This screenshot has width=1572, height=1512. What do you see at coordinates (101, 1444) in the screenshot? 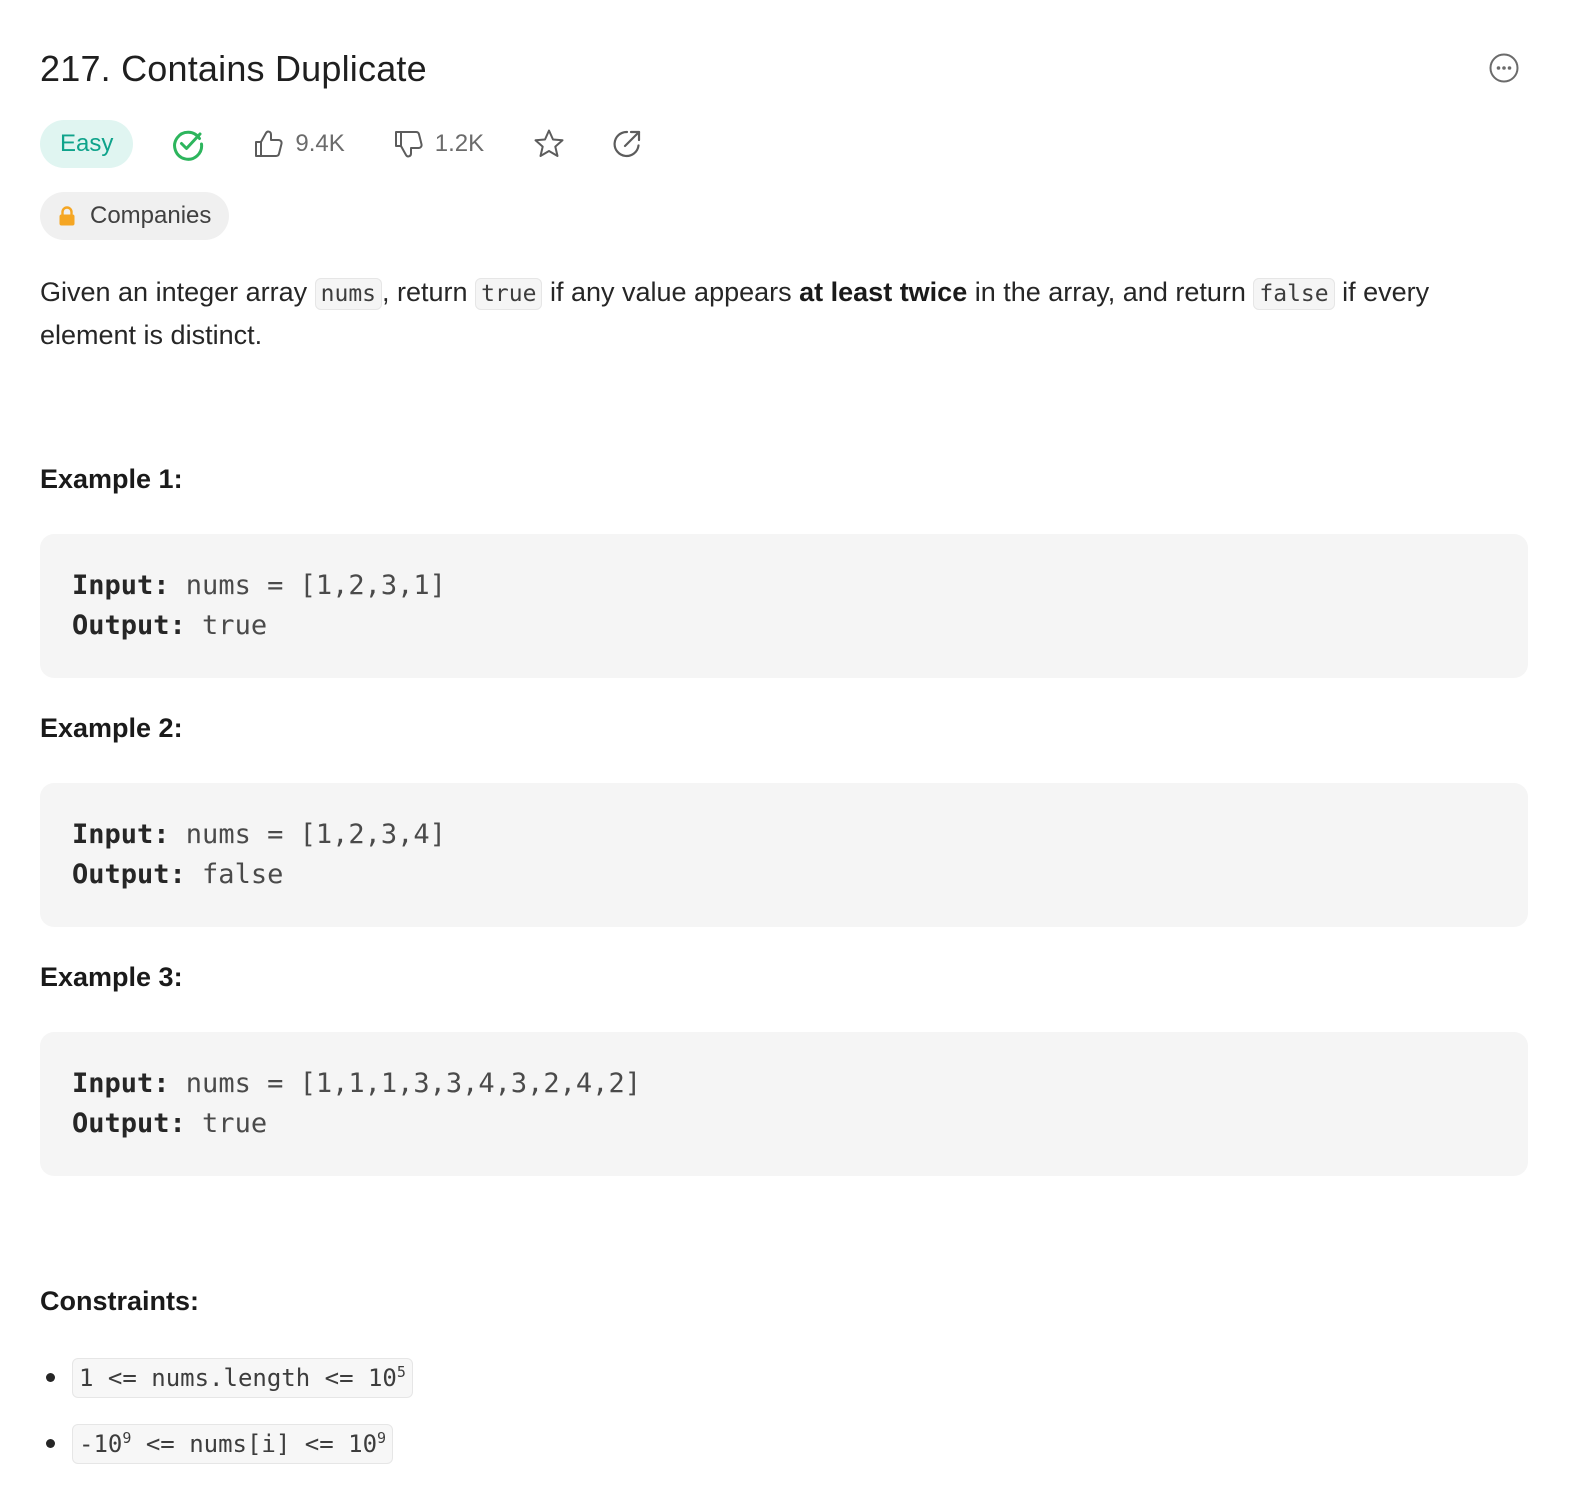
I see `constraint-text: -10` at bounding box center [101, 1444].